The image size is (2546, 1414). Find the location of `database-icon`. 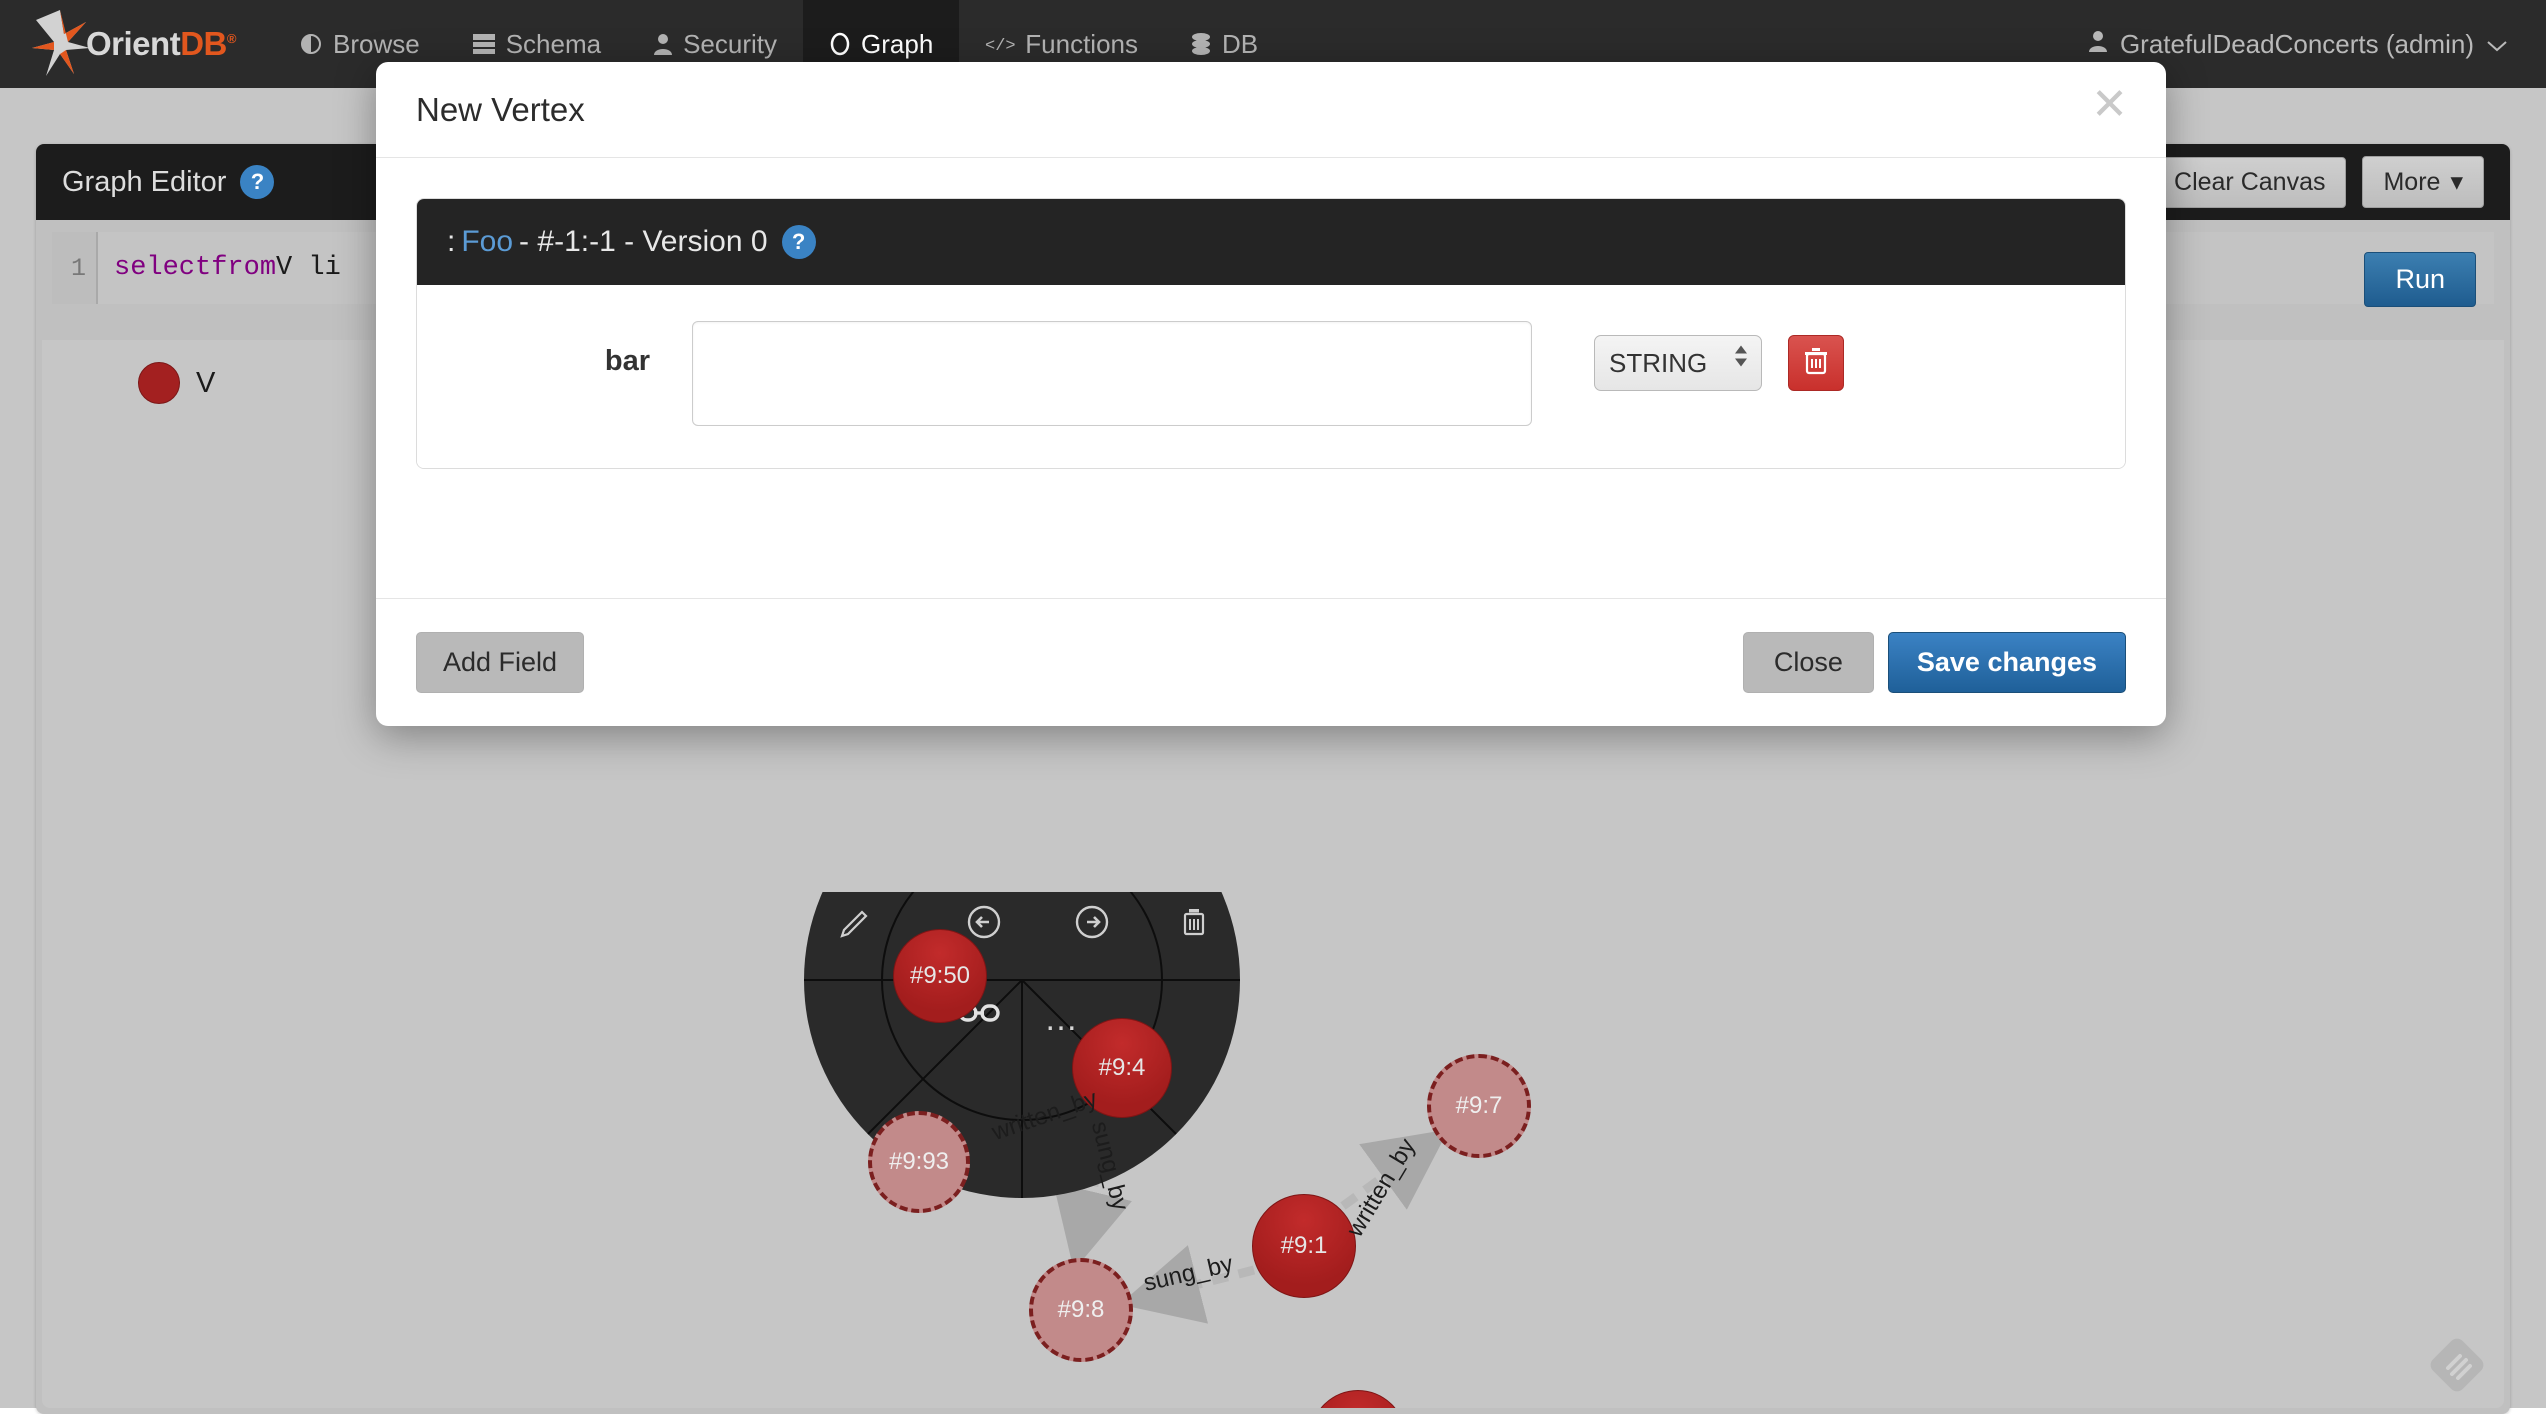

database-icon is located at coordinates (1201, 44).